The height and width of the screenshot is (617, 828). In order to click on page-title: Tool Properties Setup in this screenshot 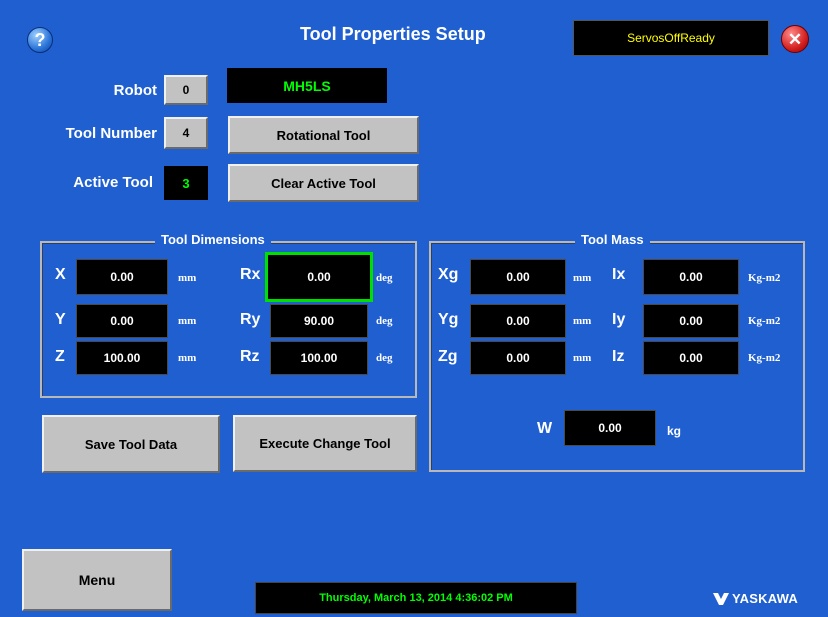, I will do `click(393, 34)`.